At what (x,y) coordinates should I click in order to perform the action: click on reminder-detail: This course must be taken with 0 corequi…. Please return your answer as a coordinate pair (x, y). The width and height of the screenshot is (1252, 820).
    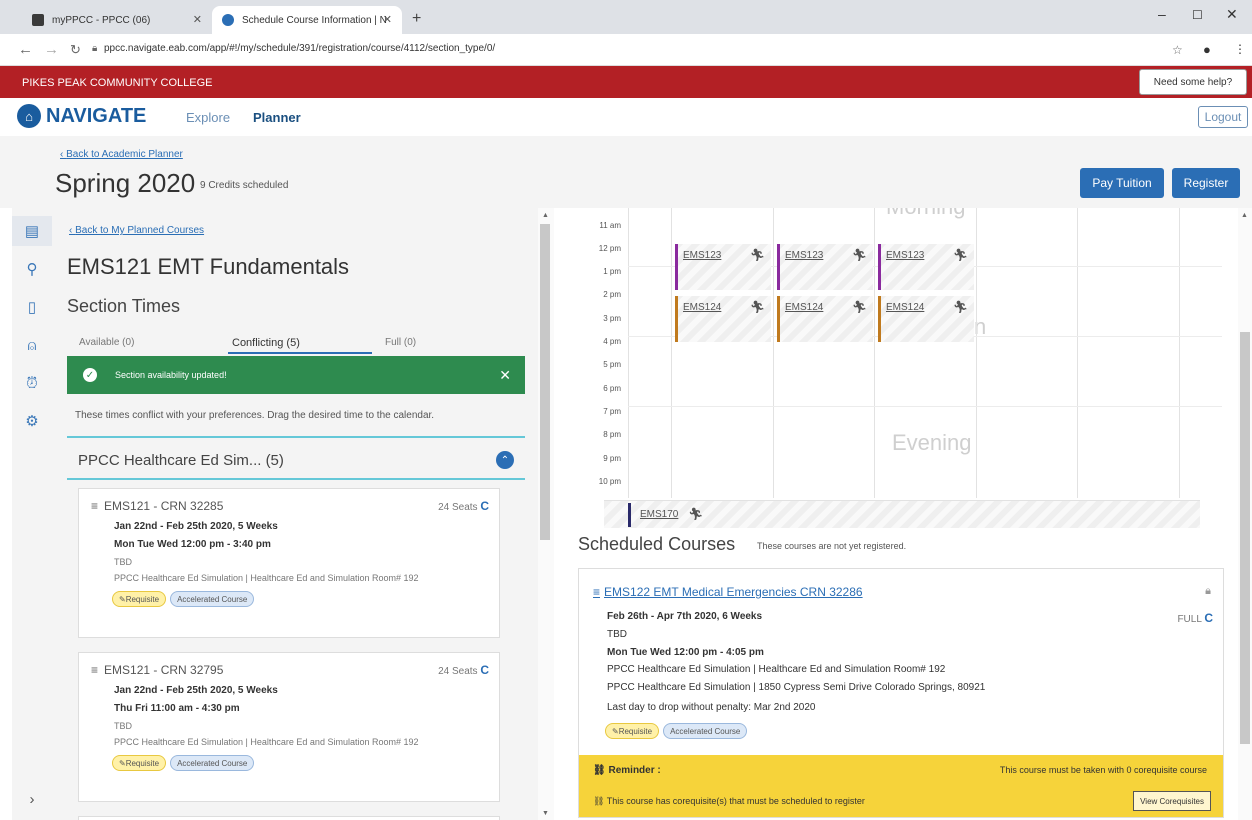
    Looking at the image, I should click on (1103, 770).